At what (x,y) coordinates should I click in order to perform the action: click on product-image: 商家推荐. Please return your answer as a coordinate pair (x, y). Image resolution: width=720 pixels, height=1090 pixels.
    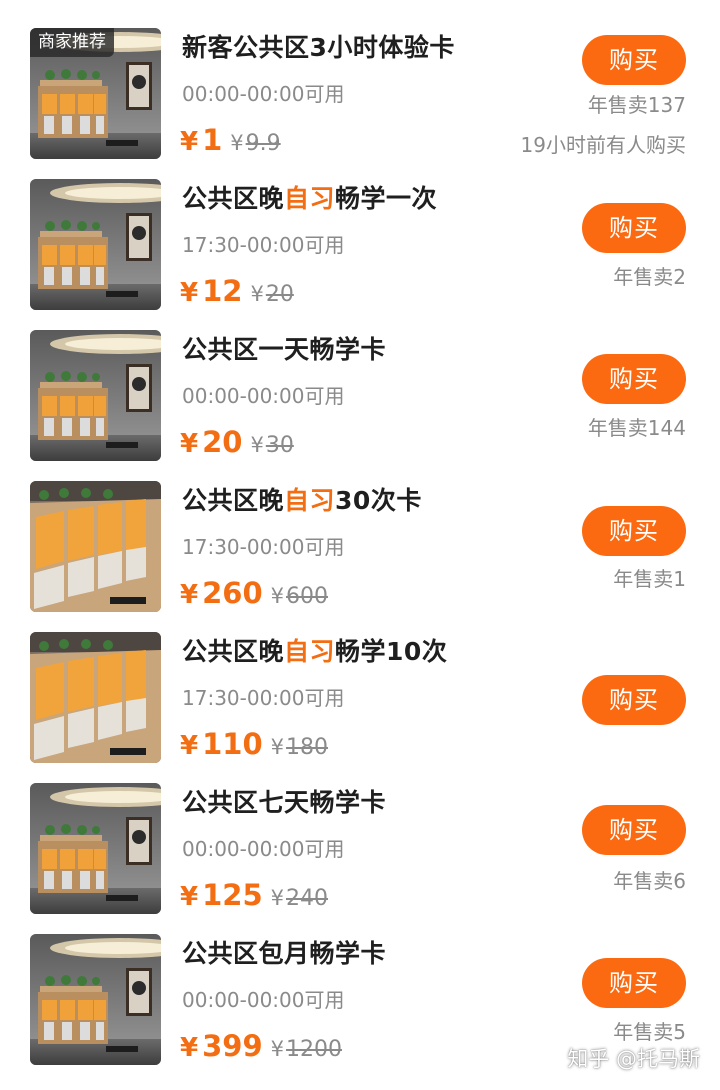
    Looking at the image, I should click on (95, 93).